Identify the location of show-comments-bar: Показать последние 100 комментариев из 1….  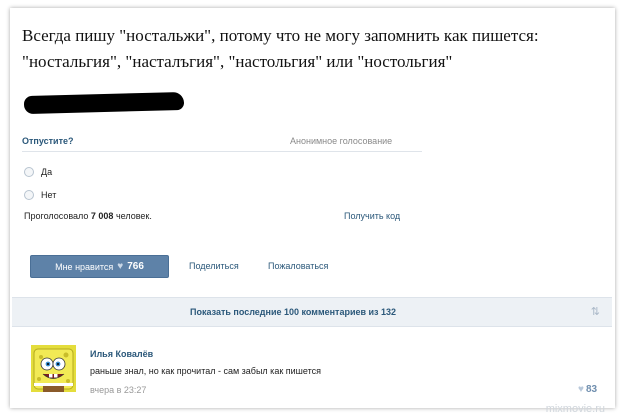
(312, 312).